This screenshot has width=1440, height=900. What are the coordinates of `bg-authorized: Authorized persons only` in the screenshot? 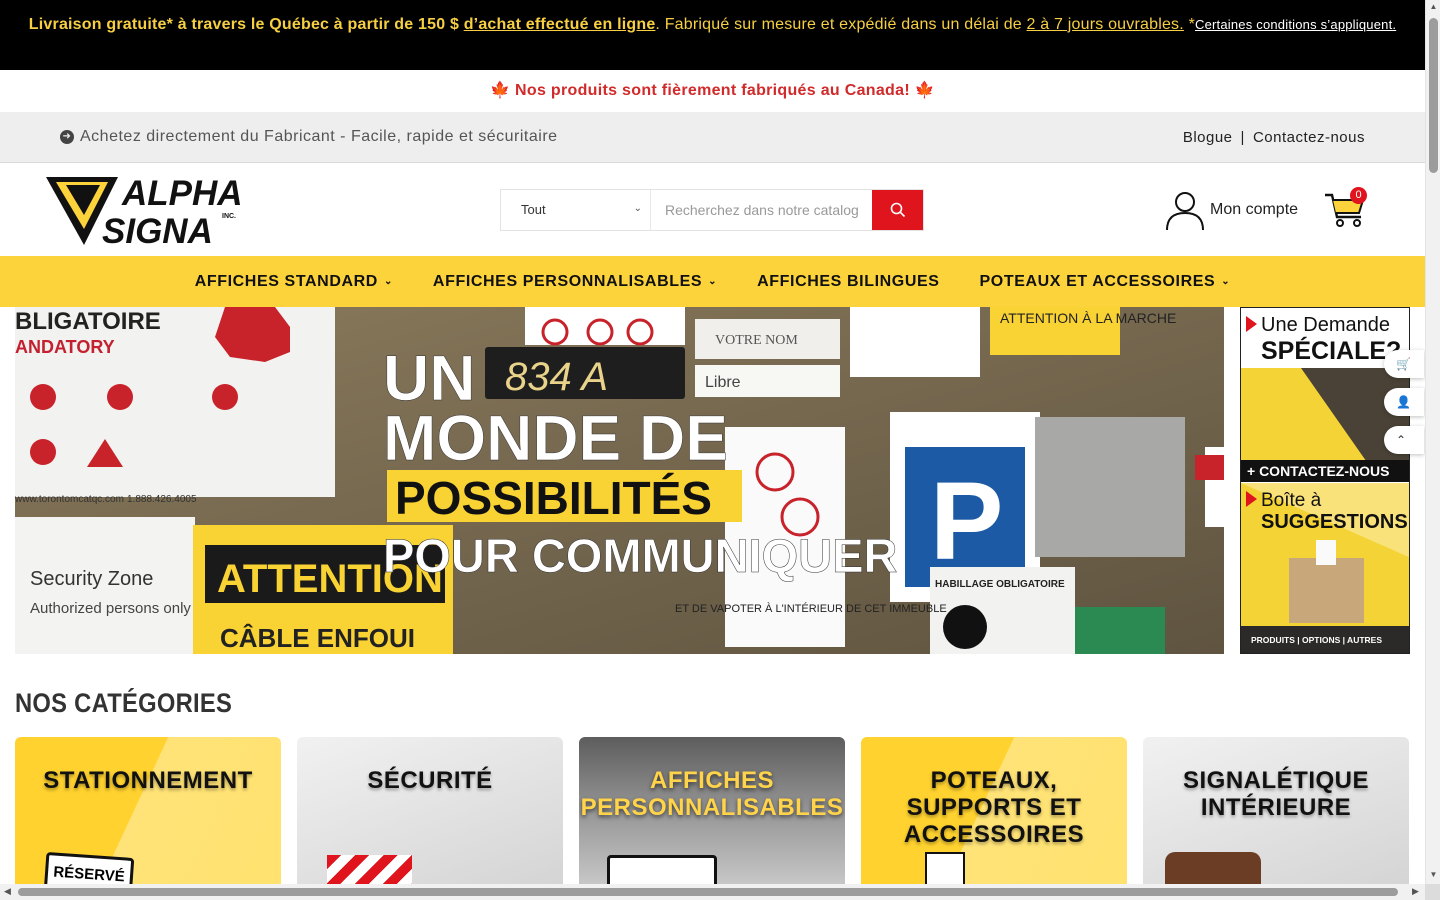 It's located at (110, 608).